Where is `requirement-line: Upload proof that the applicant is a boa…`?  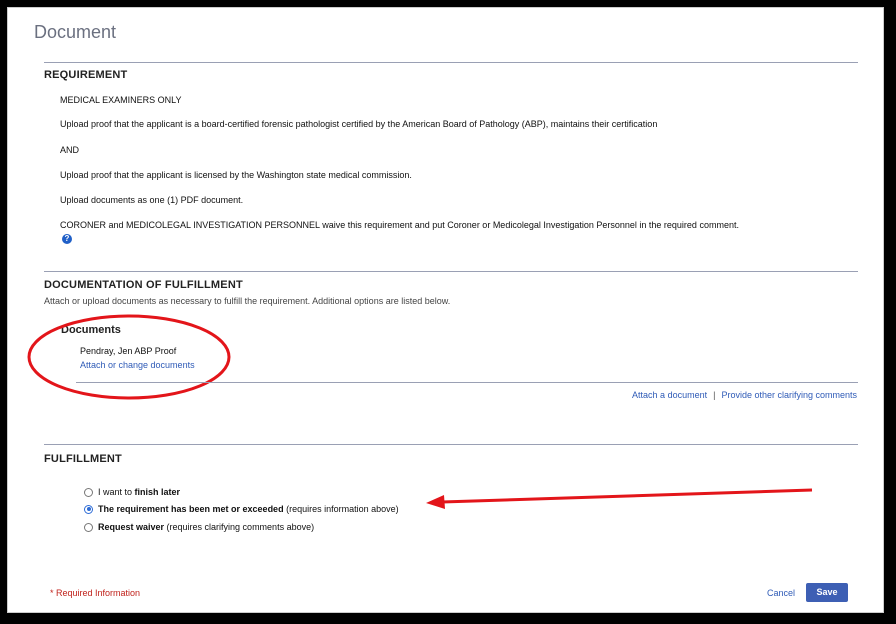
requirement-line: Upload proof that the applicant is a boa… is located at coordinates (359, 124).